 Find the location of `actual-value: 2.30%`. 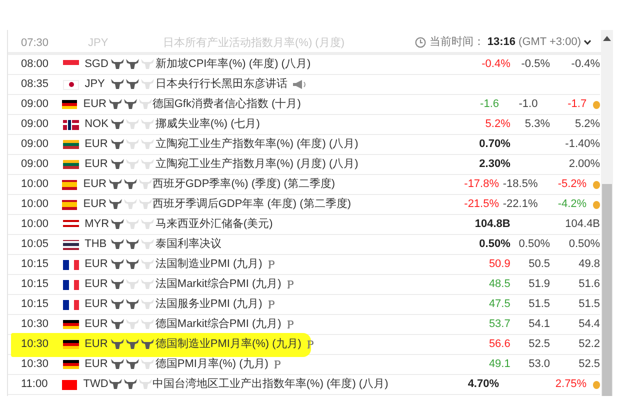

actual-value: 2.30% is located at coordinates (494, 164).